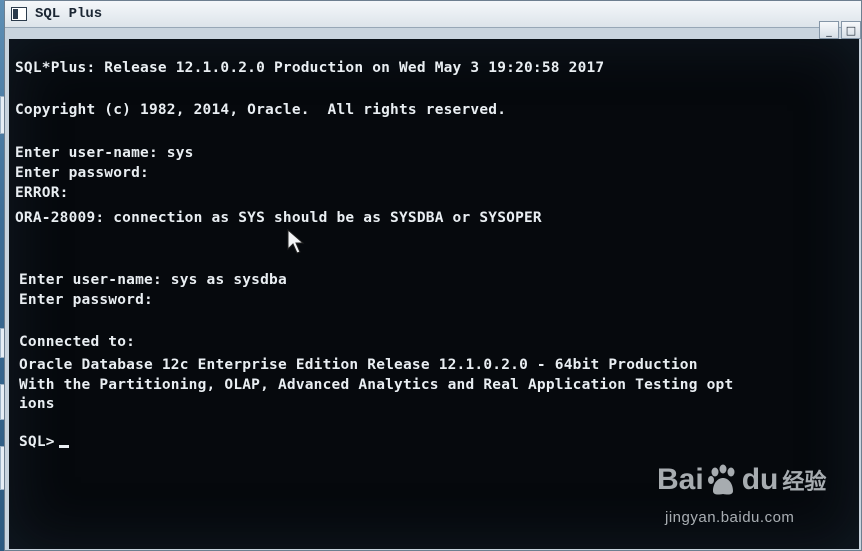 The width and height of the screenshot is (862, 551). Describe the element at coordinates (721, 479) in the screenshot. I see `paw-icon` at that location.